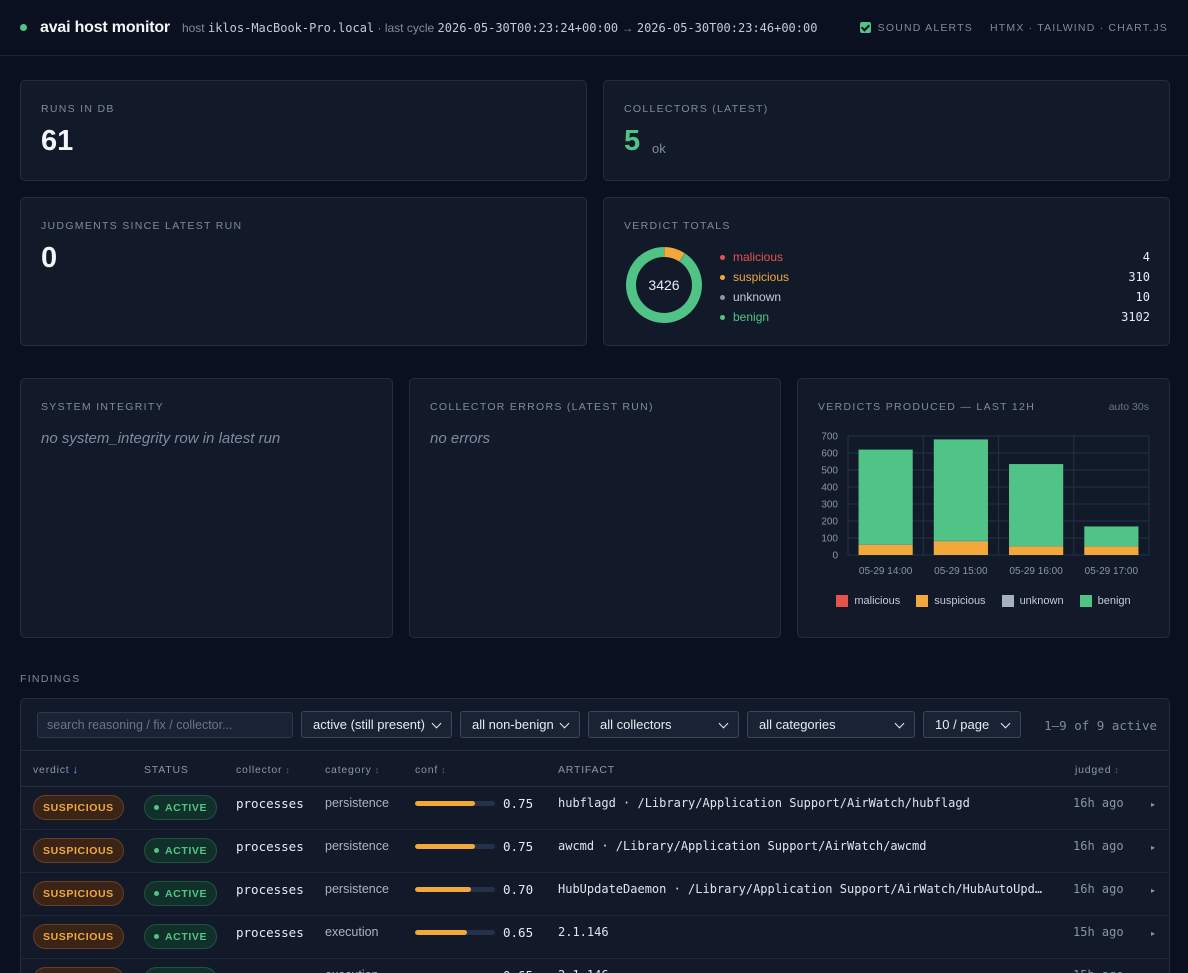 The image size is (1188, 973). What do you see at coordinates (181, 807) in the screenshot?
I see `status-badge: ACTIVE` at bounding box center [181, 807].